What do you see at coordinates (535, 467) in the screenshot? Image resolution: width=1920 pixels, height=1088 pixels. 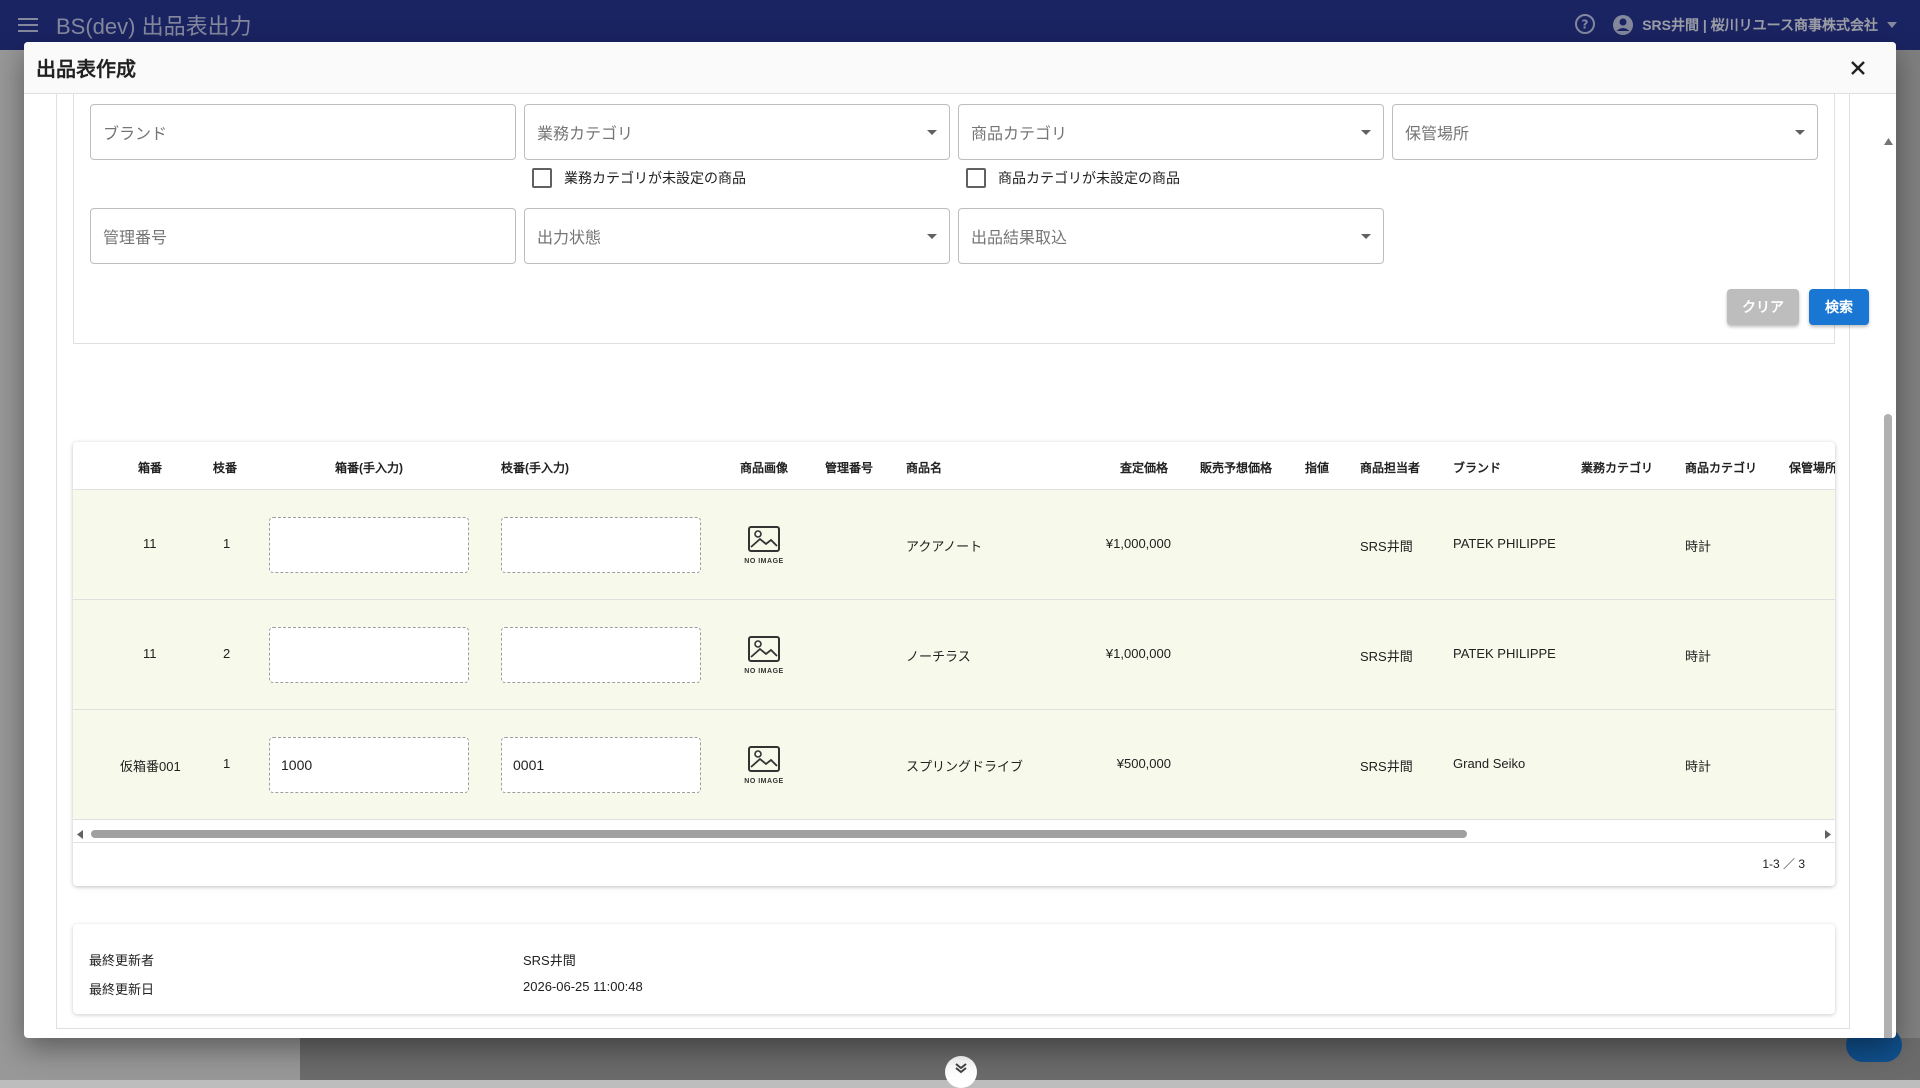 I see `col-branch-input: 枝番(手入力)` at bounding box center [535, 467].